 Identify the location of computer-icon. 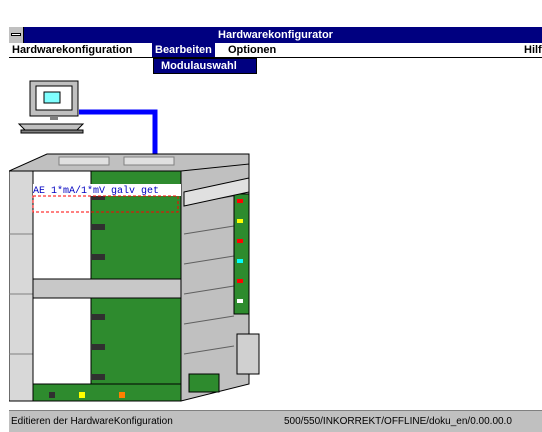
(51, 107).